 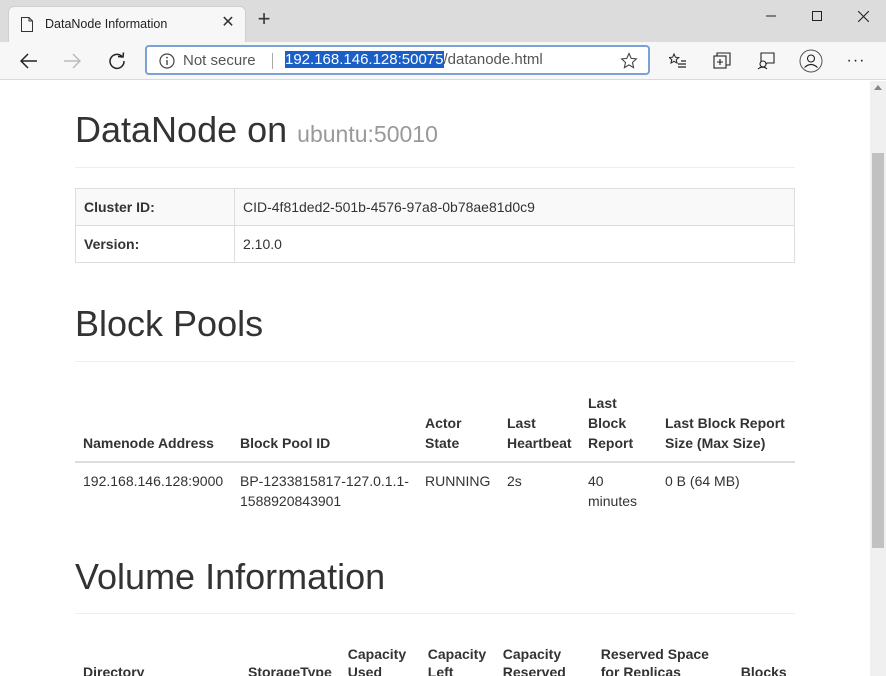 What do you see at coordinates (27, 24) in the screenshot?
I see `page-icon` at bounding box center [27, 24].